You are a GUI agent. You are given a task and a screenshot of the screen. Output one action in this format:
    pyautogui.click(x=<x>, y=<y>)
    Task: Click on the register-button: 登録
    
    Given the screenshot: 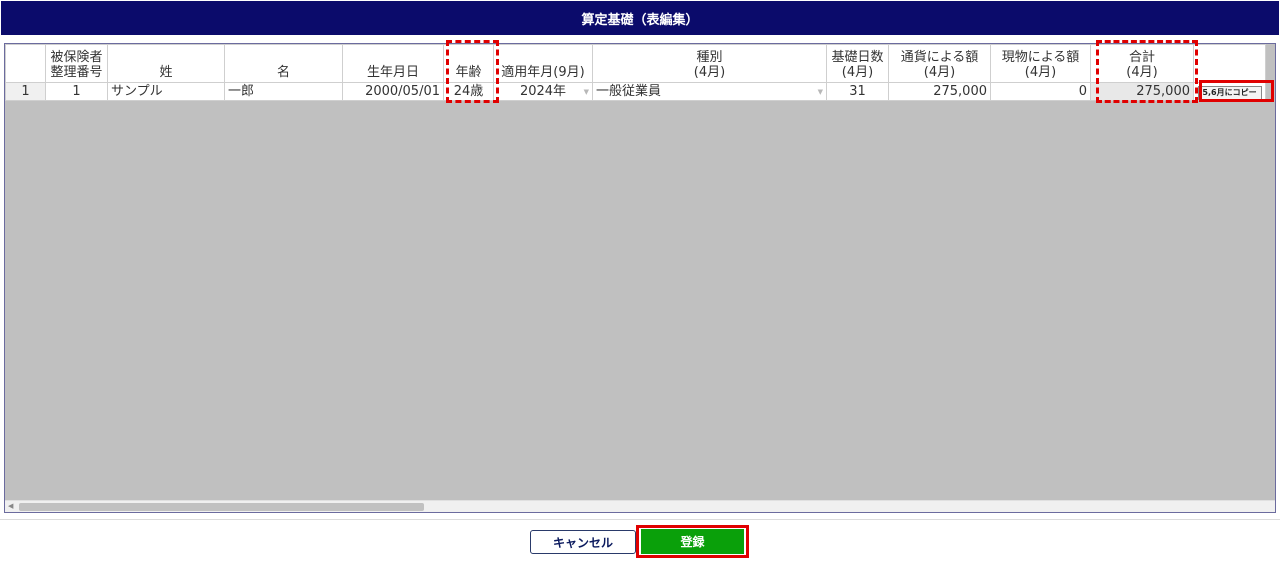 What is the action you would take?
    pyautogui.click(x=692, y=541)
    